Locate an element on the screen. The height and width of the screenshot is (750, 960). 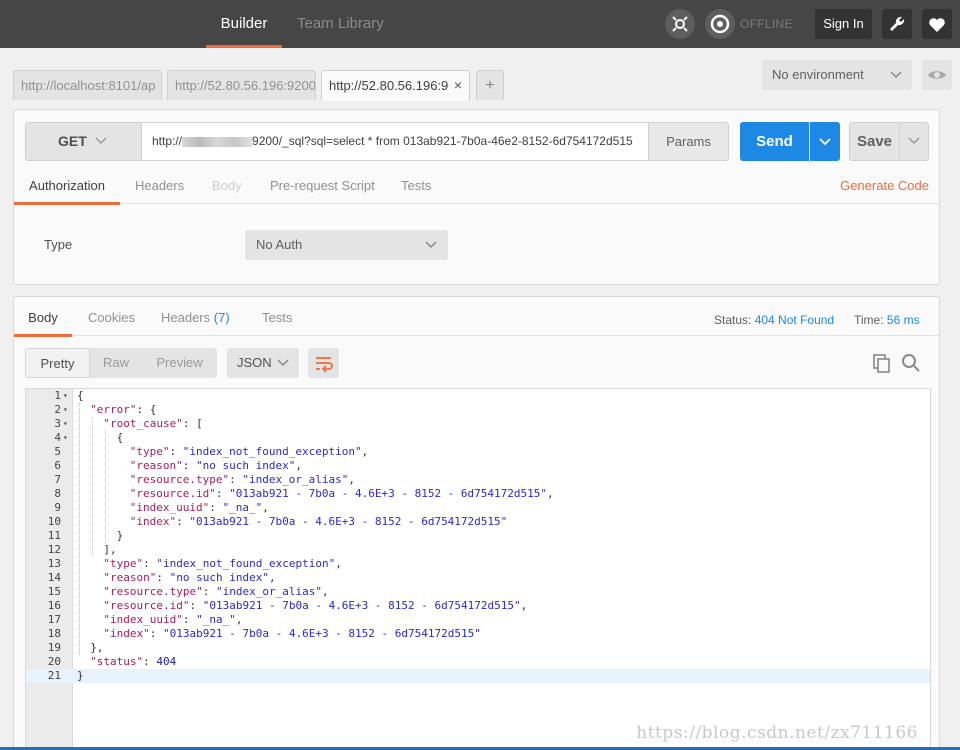
watermark: https://blog.csdn.net/zx711166 is located at coordinates (777, 733).